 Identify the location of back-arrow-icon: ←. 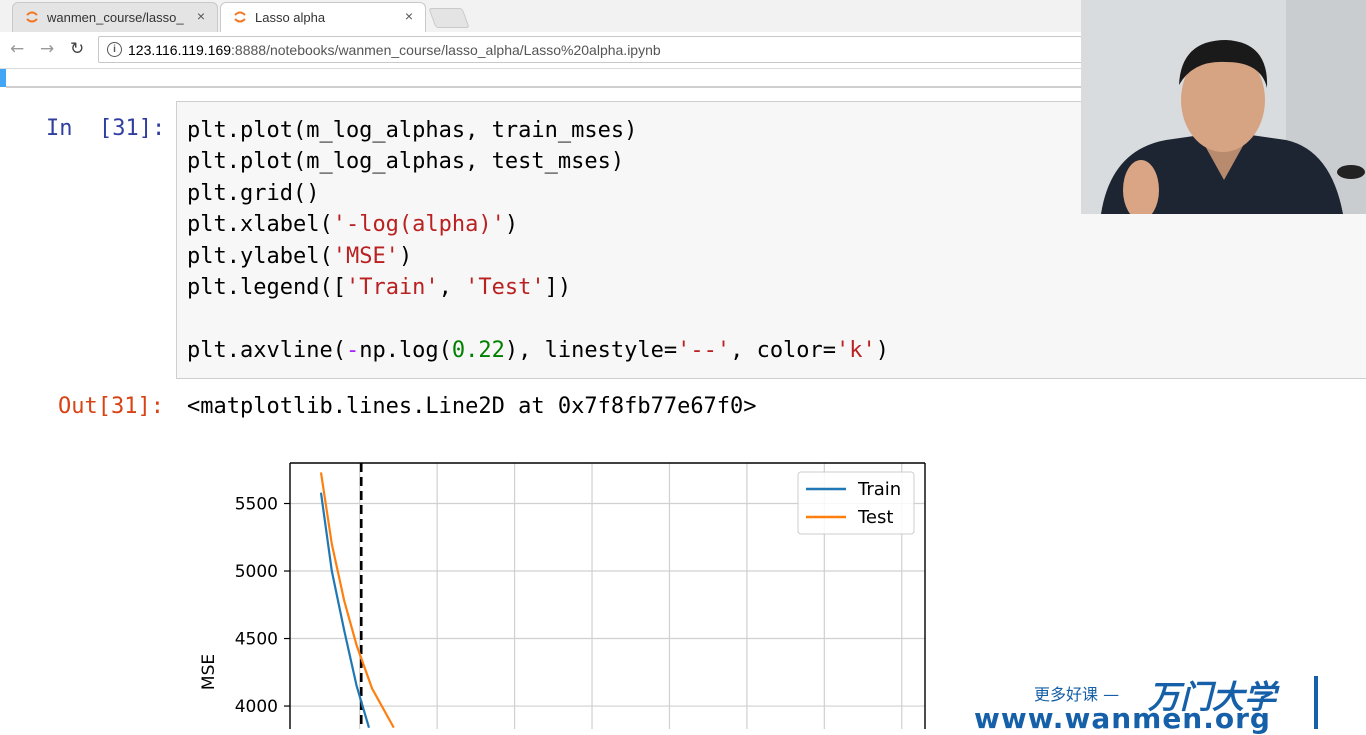
(17, 49).